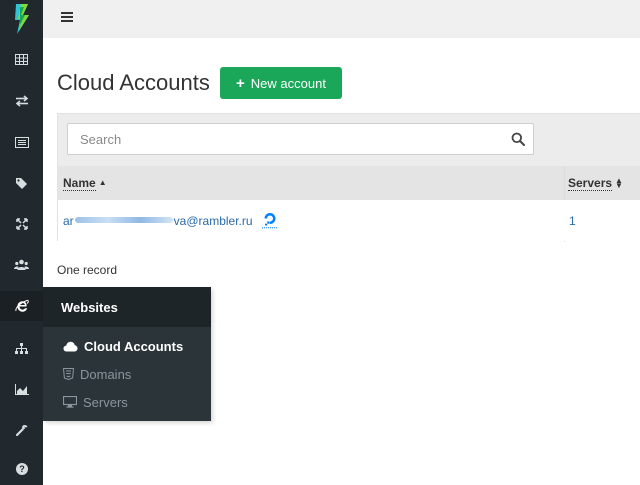 This screenshot has height=485, width=640. I want to click on record-count: One record, so click(87, 270).